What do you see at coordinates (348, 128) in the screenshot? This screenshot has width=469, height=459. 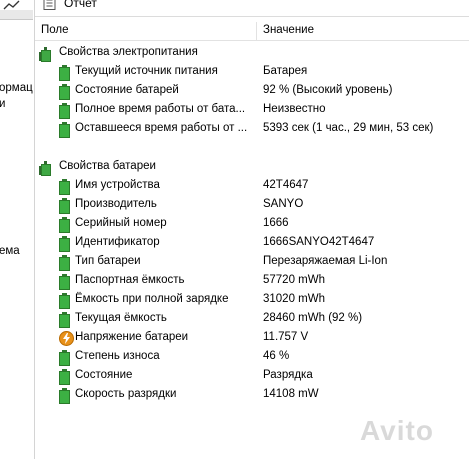 I see `property-value: 5393 сек (1 час., 29 мин, 53 сек)` at bounding box center [348, 128].